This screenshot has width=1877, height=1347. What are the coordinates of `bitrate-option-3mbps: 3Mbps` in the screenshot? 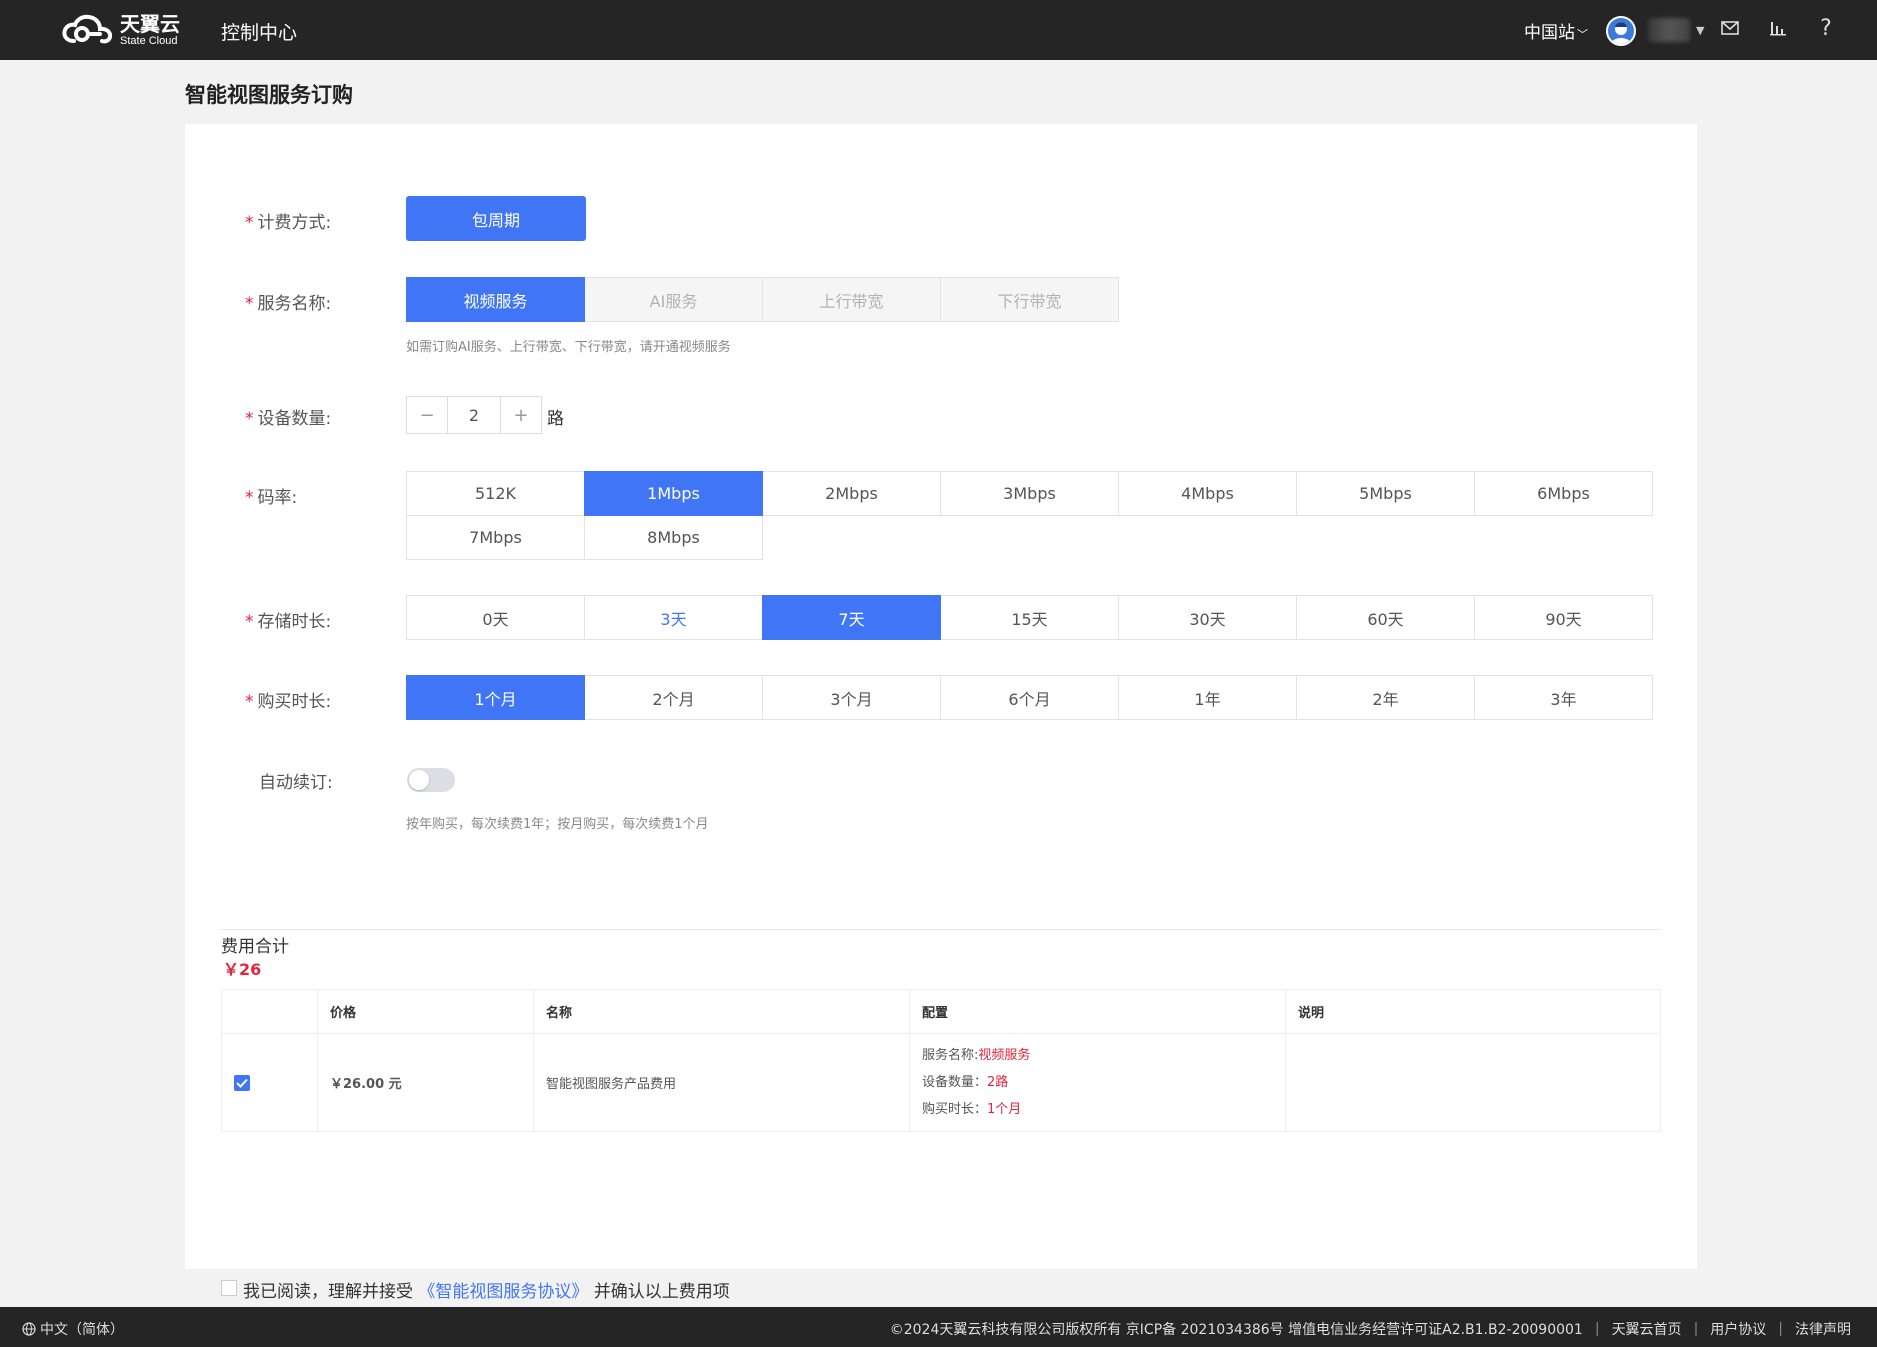 It's located at (1029, 493).